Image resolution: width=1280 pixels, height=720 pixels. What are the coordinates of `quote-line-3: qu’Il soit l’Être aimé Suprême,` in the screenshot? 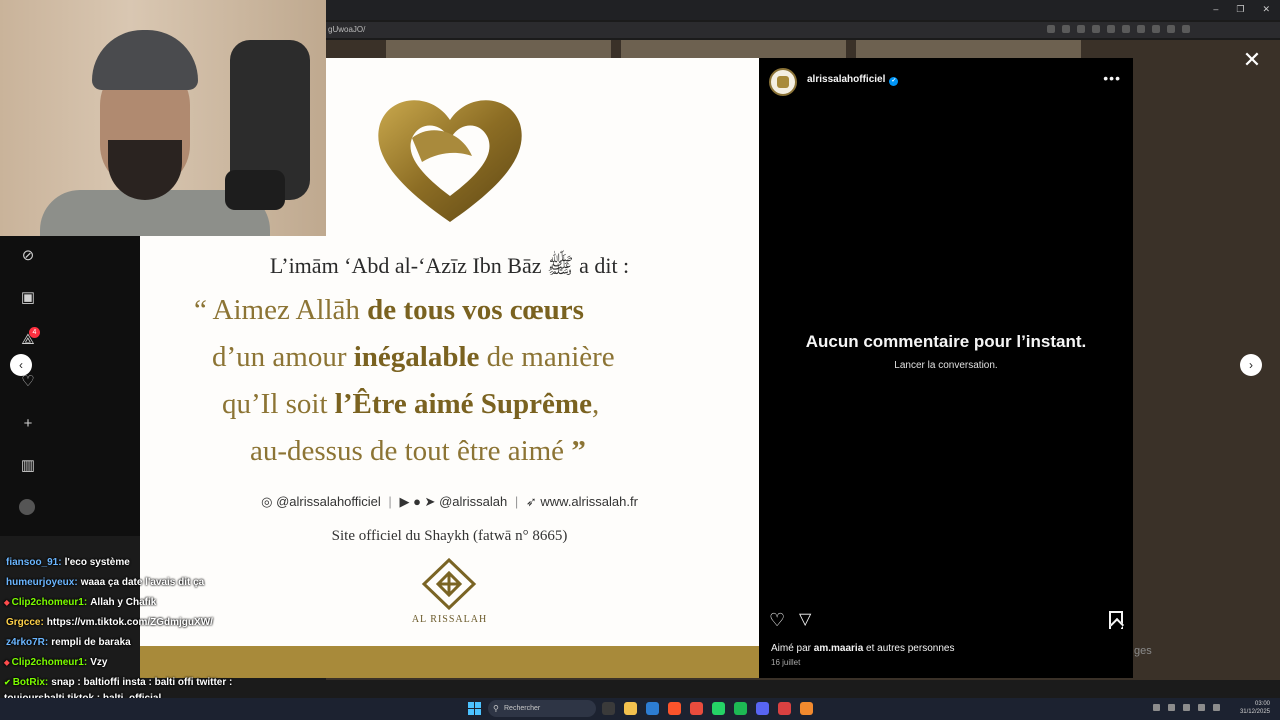 It's located at (410, 404).